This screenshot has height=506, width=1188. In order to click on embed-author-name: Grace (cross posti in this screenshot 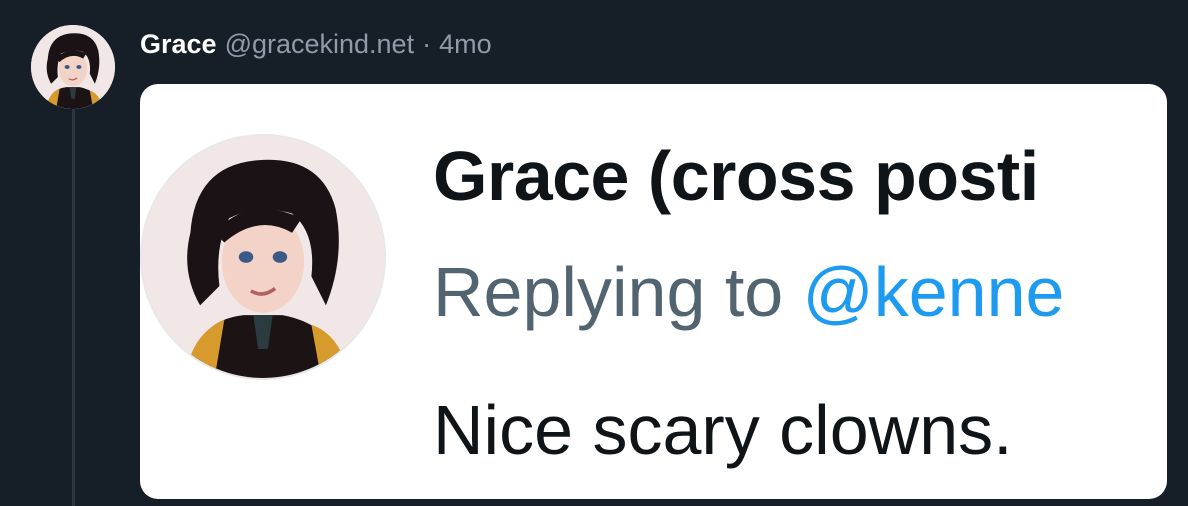, I will do `click(736, 176)`.